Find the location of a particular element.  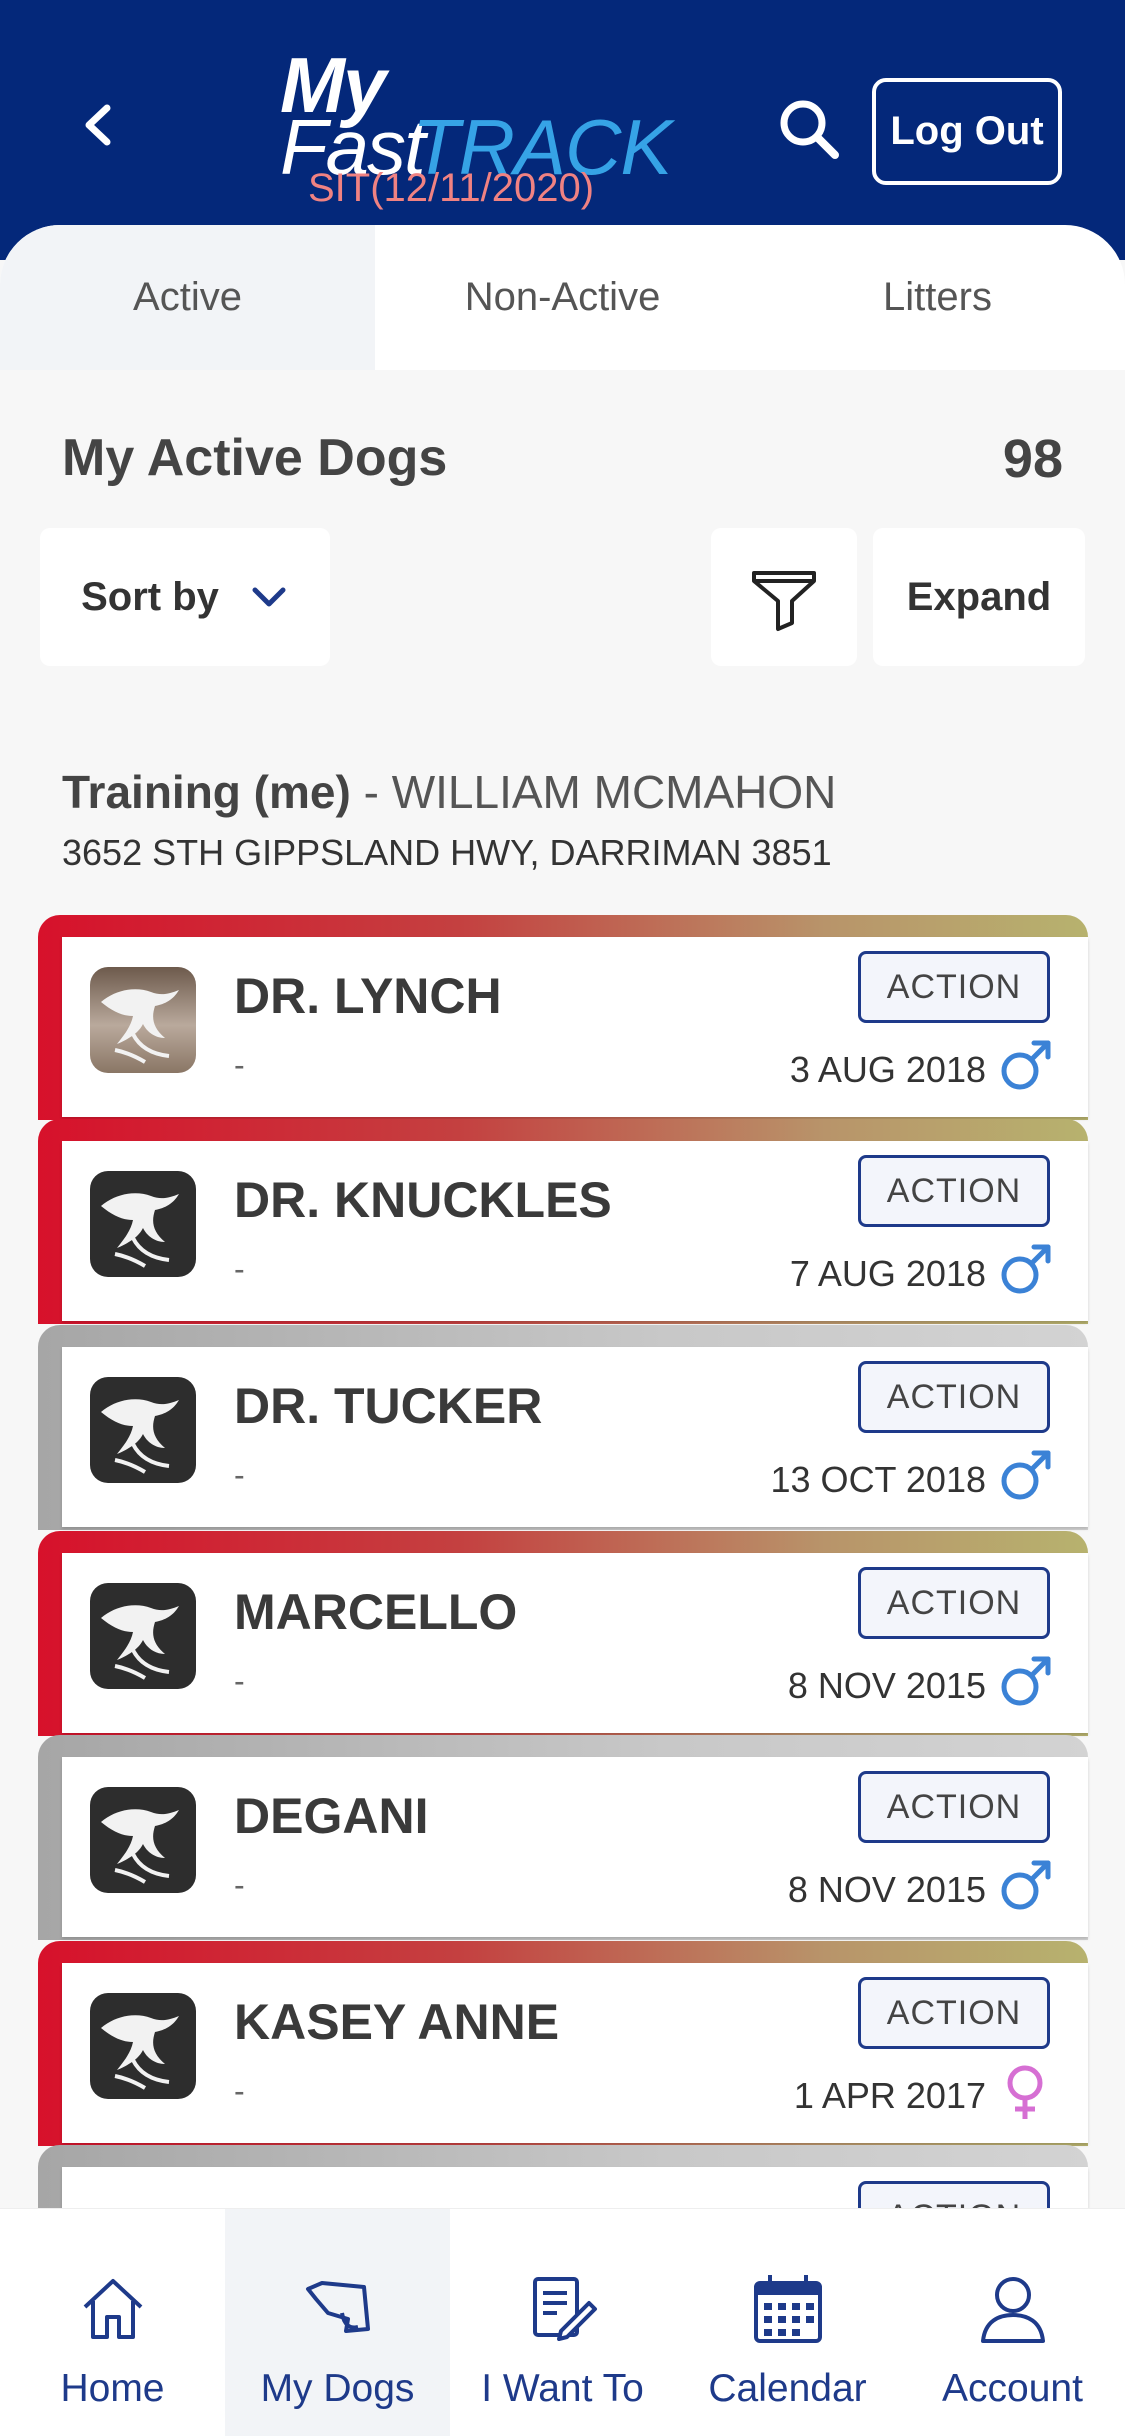

dog-date-of-birth: 7 AUG 2018 is located at coordinates (887, 1273).